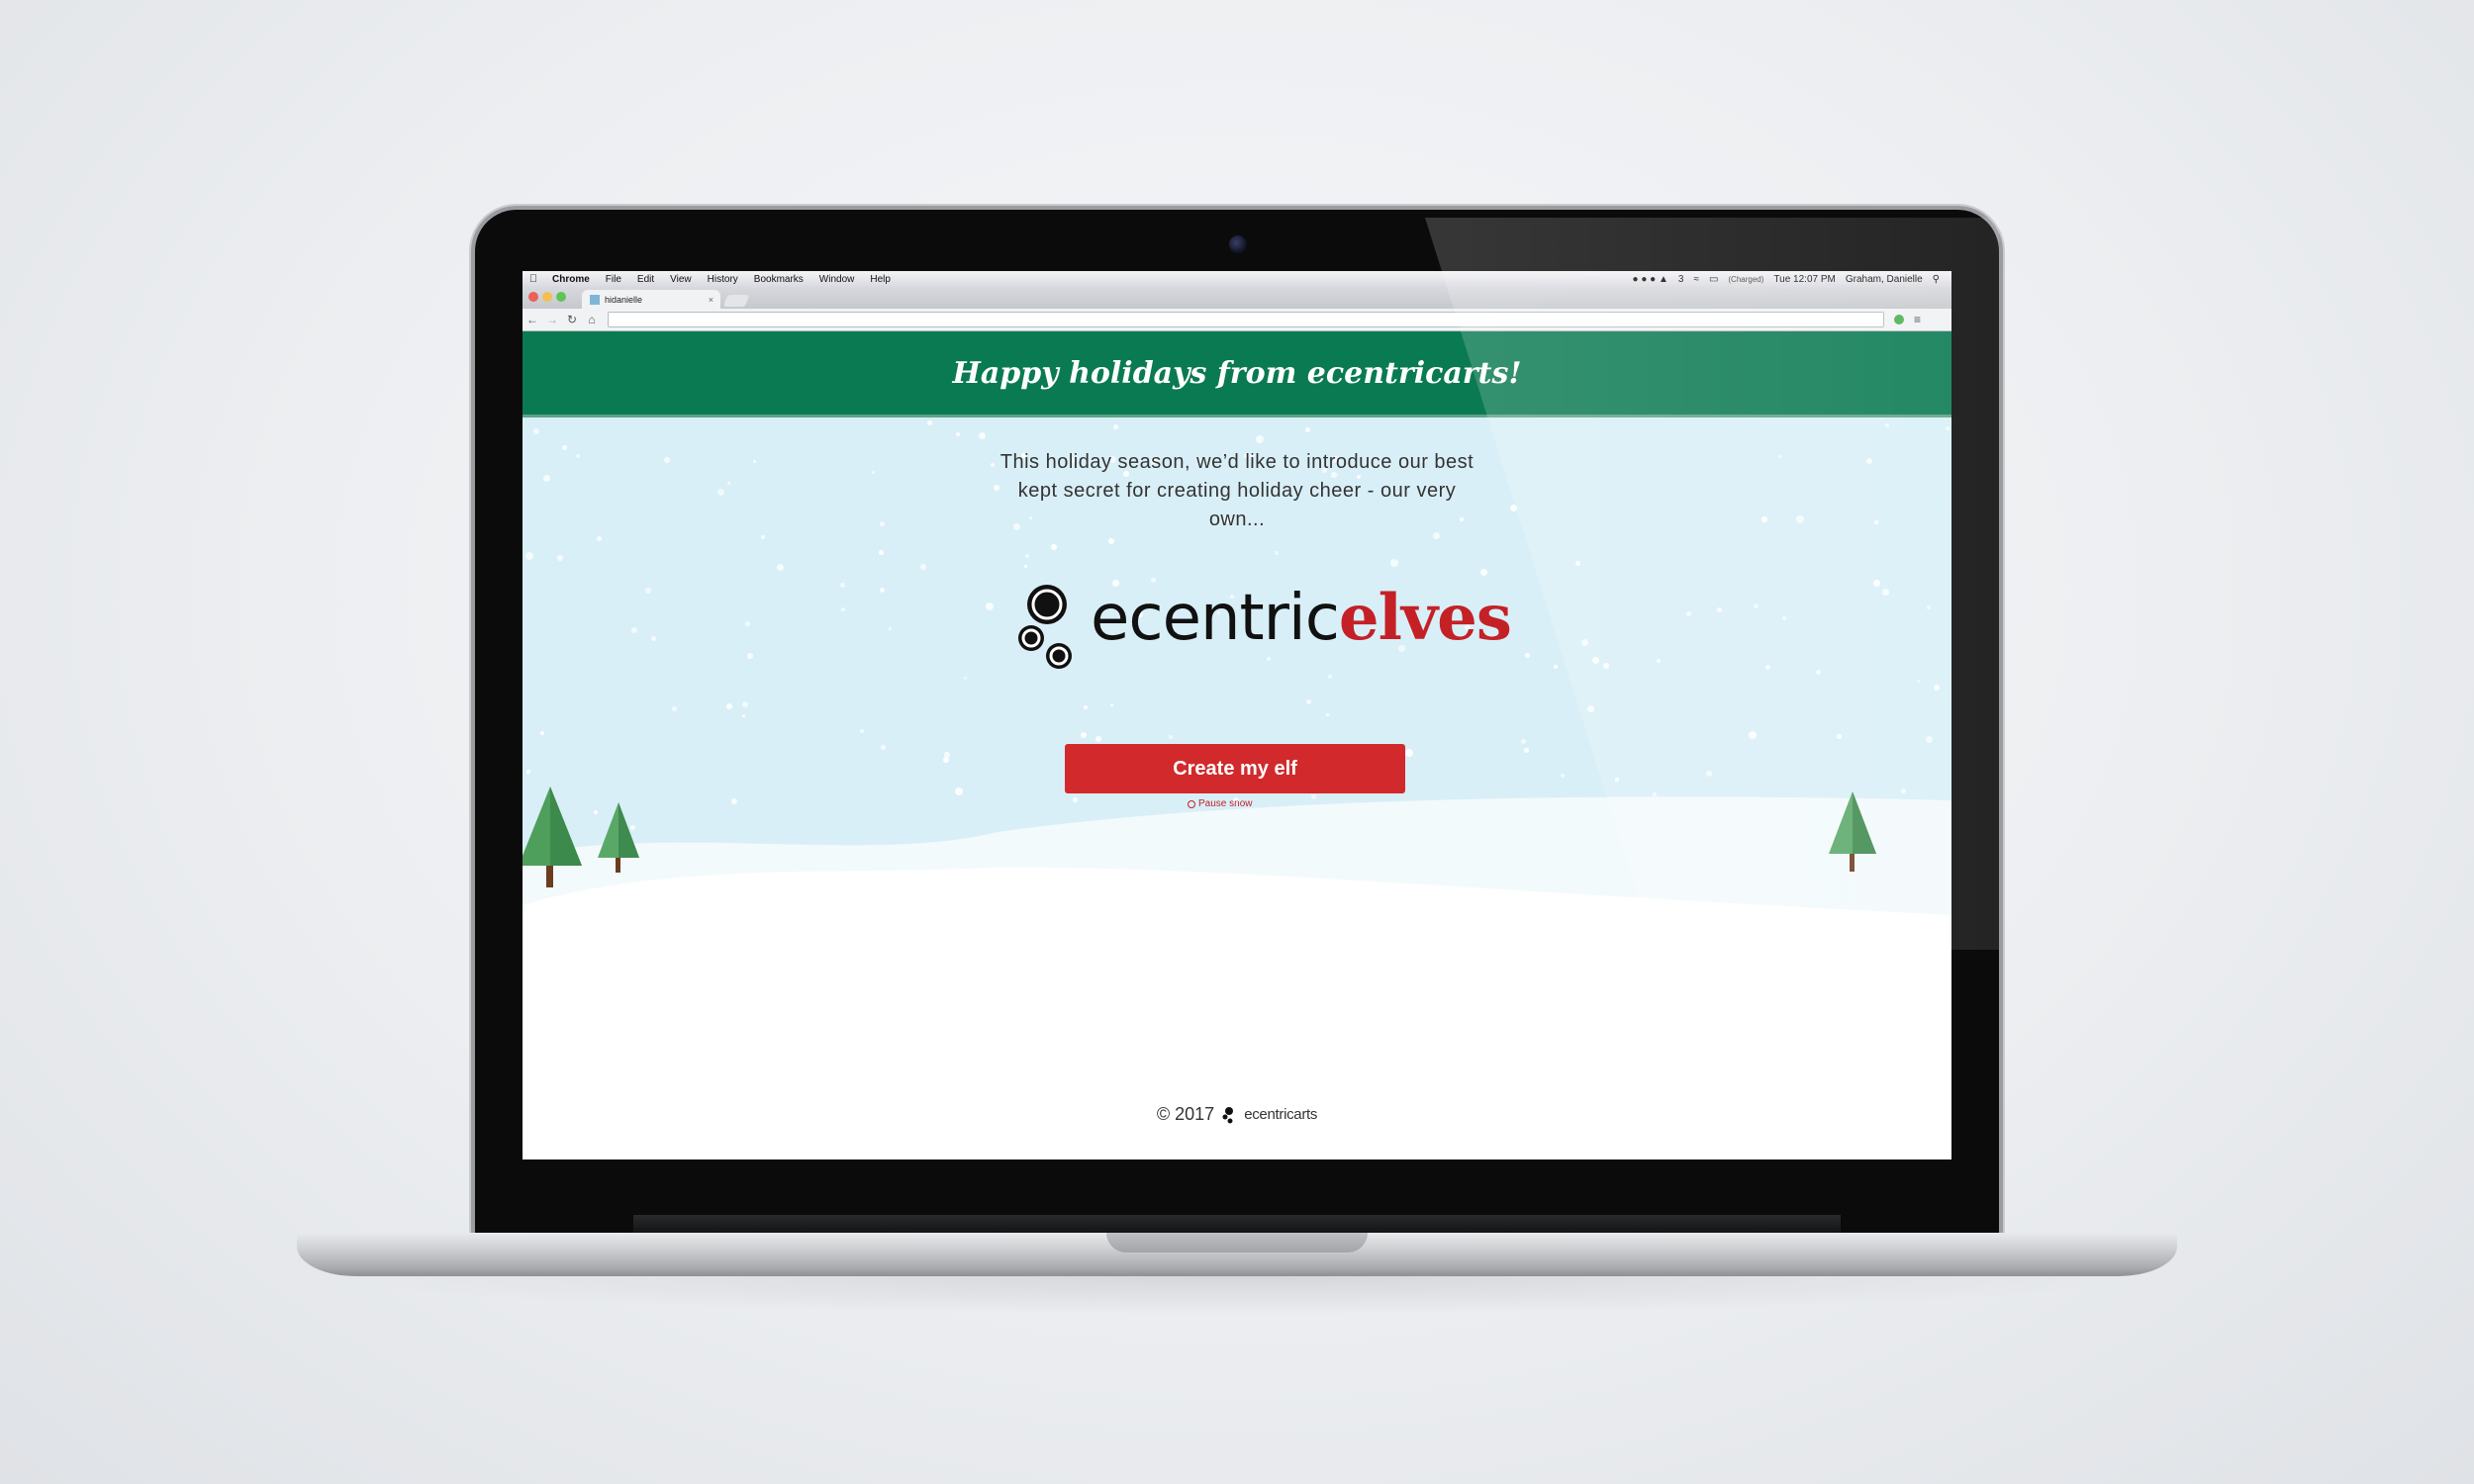 The width and height of the screenshot is (2474, 1484). What do you see at coordinates (736, 301) in the screenshot?
I see `new-tab-button` at bounding box center [736, 301].